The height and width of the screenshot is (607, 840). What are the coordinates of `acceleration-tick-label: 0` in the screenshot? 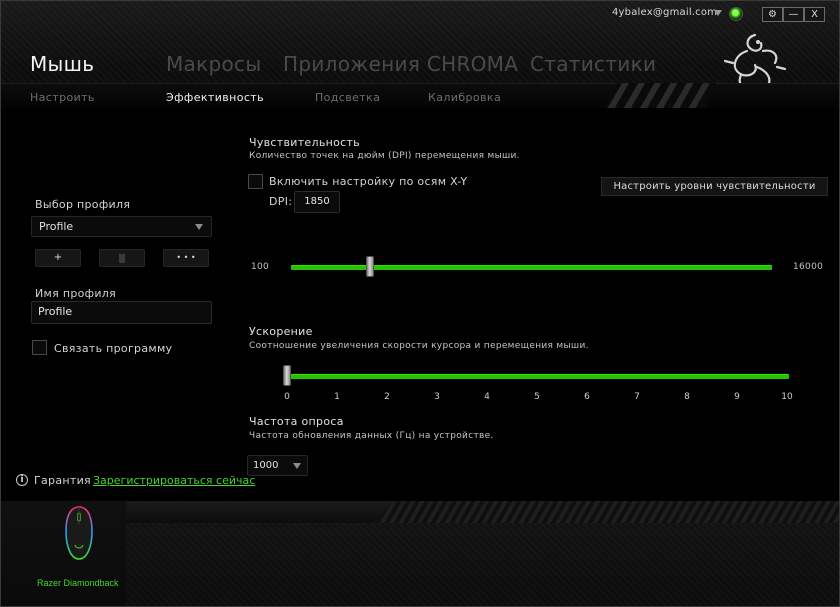 It's located at (287, 397).